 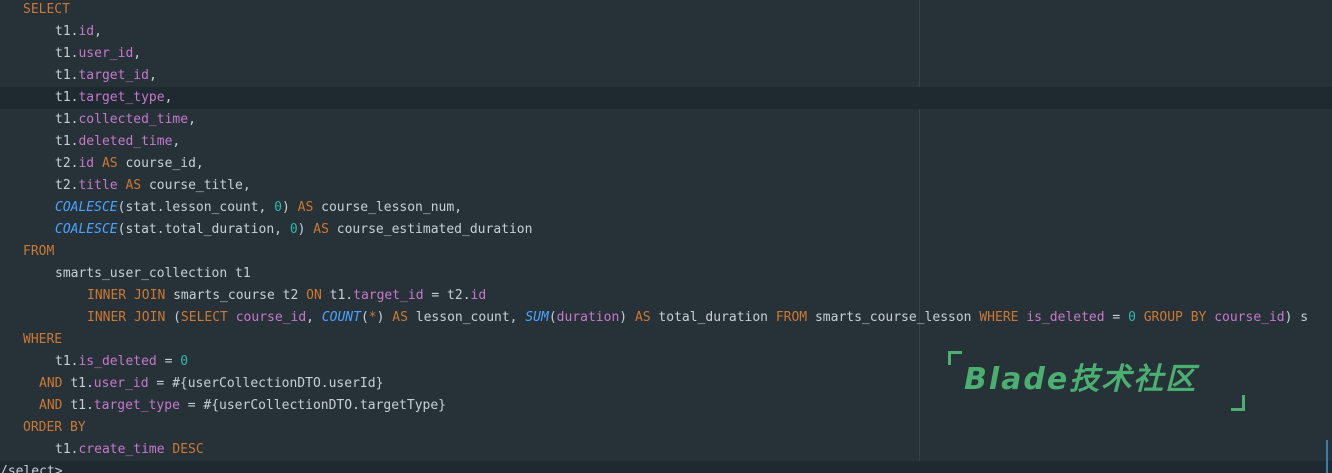 What do you see at coordinates (666, 164) in the screenshot?
I see `code-line: t2.id AS course_id,` at bounding box center [666, 164].